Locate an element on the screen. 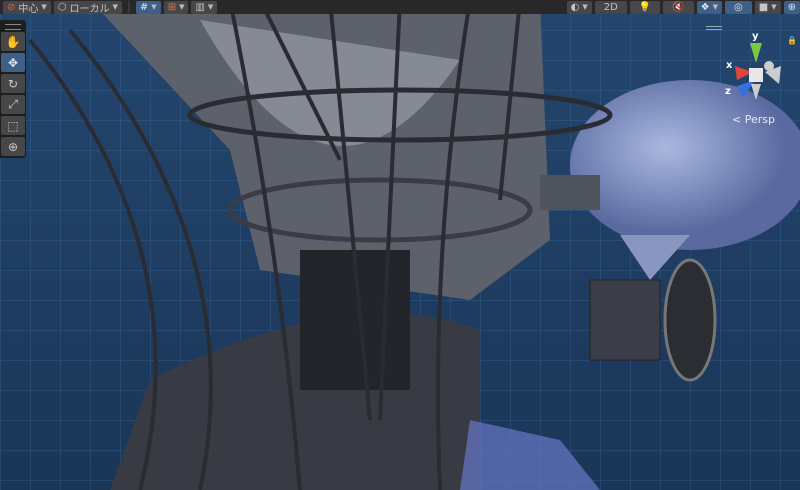  audio-mute-icon: 🔇 is located at coordinates (678, 7).